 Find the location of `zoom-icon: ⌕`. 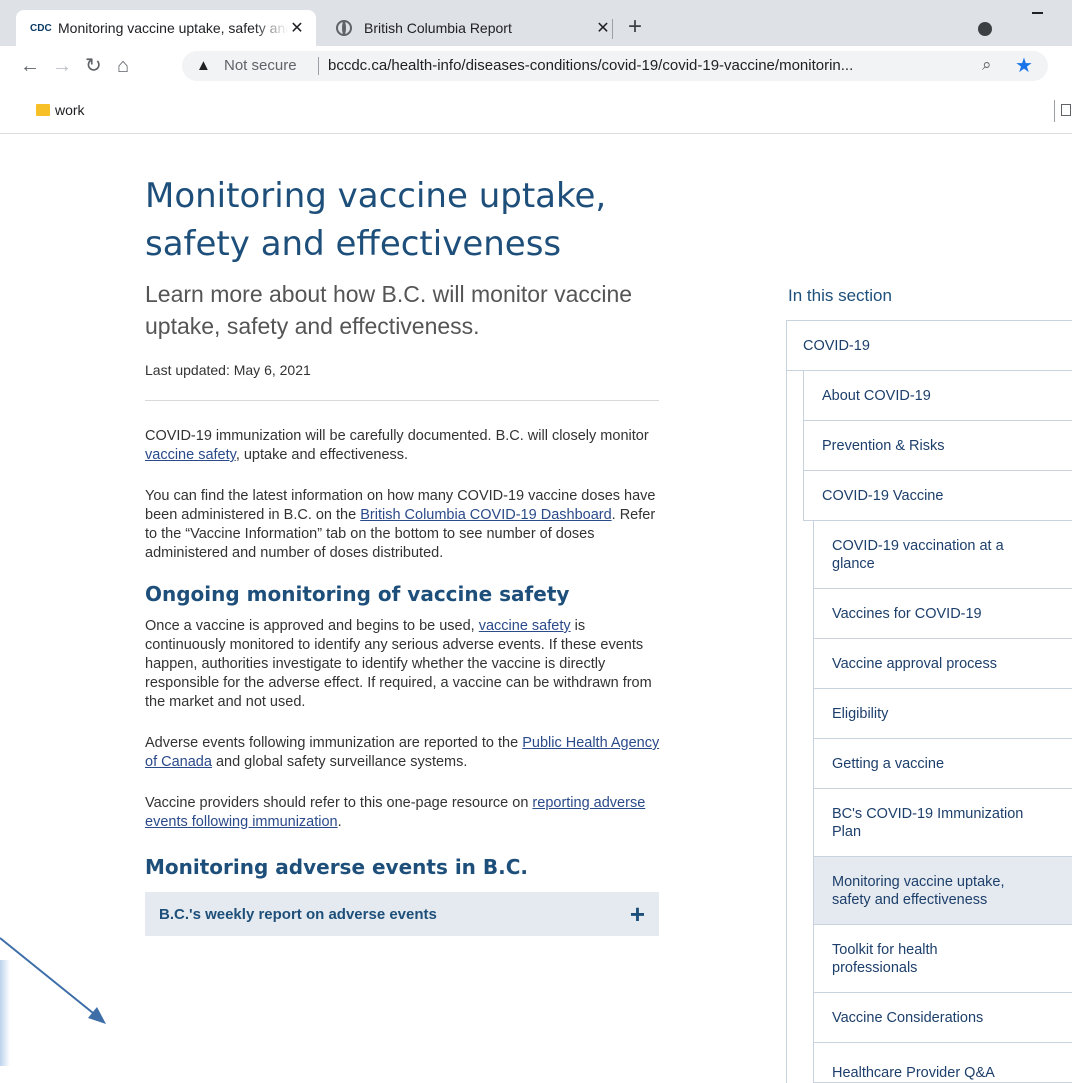

zoom-icon: ⌕ is located at coordinates (987, 65).